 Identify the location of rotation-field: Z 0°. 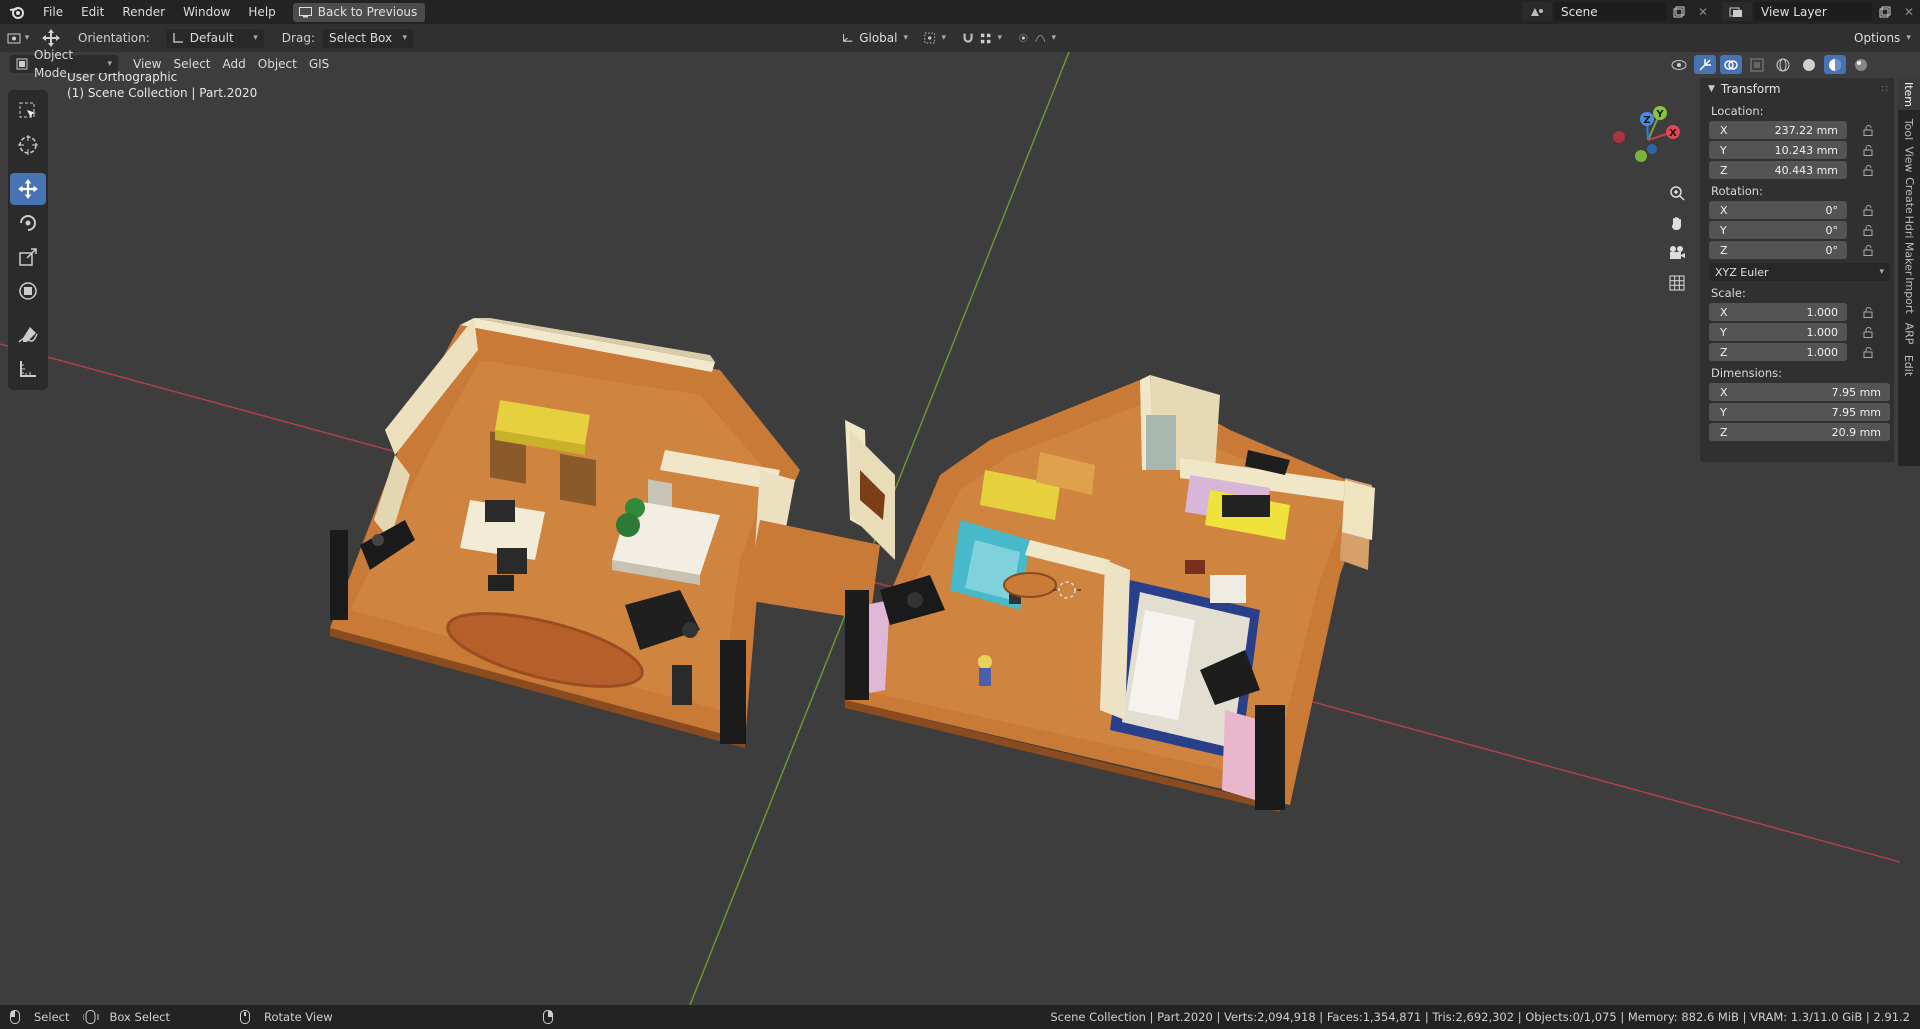
(1778, 250).